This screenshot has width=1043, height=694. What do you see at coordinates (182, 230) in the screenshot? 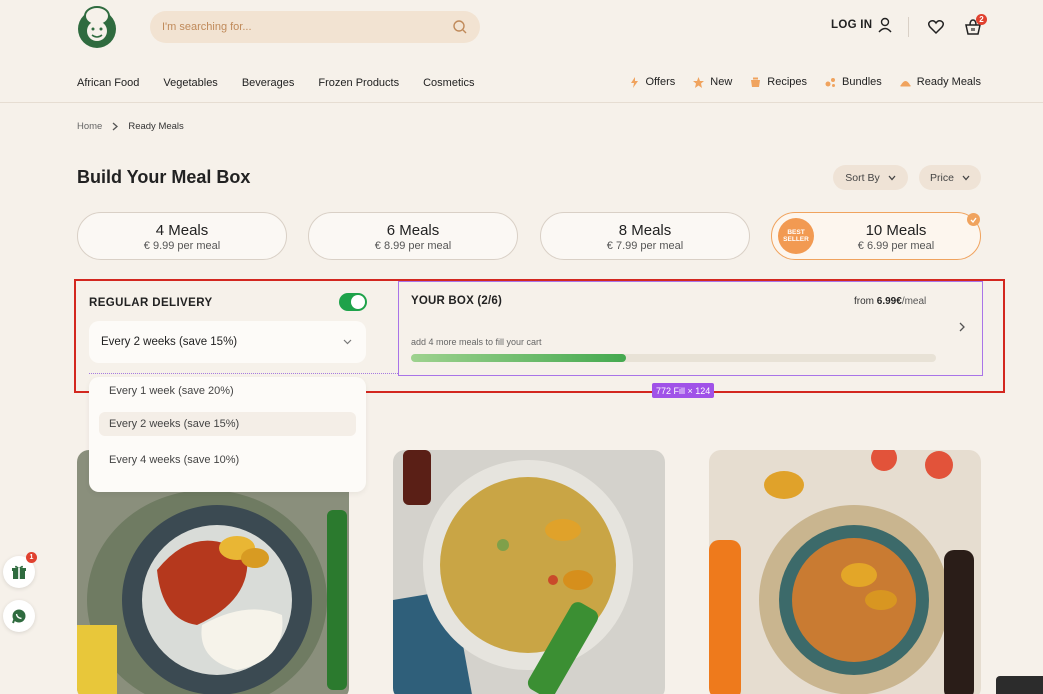
I see `plan-title: 4 Meals` at bounding box center [182, 230].